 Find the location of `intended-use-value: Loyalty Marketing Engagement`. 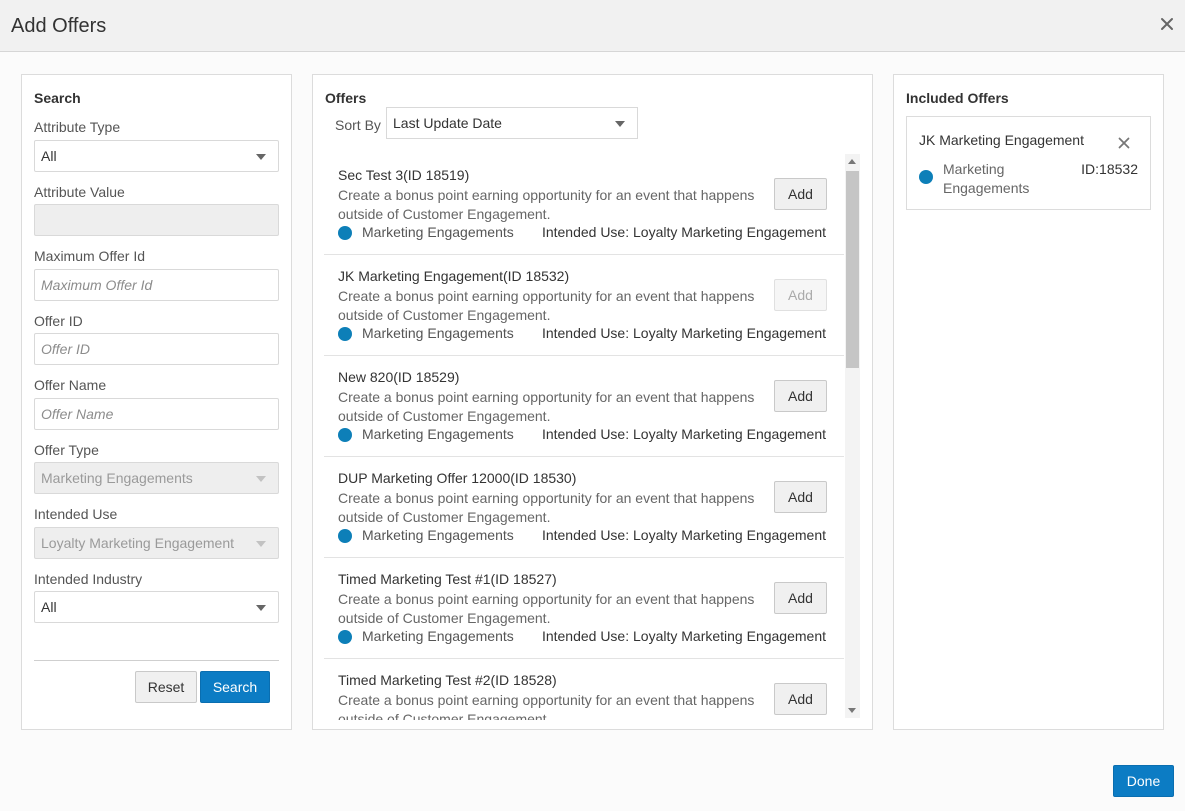

intended-use-value: Loyalty Marketing Engagement is located at coordinates (137, 543).